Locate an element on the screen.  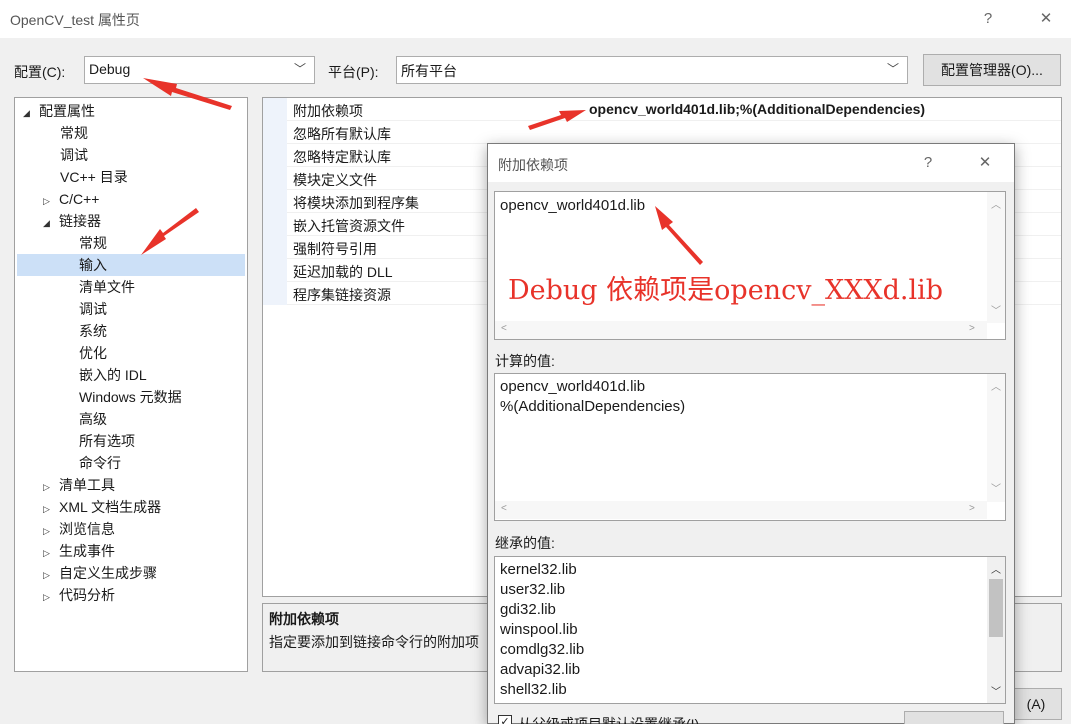
arrow-to-config-icon is located at coordinates (187, 94).